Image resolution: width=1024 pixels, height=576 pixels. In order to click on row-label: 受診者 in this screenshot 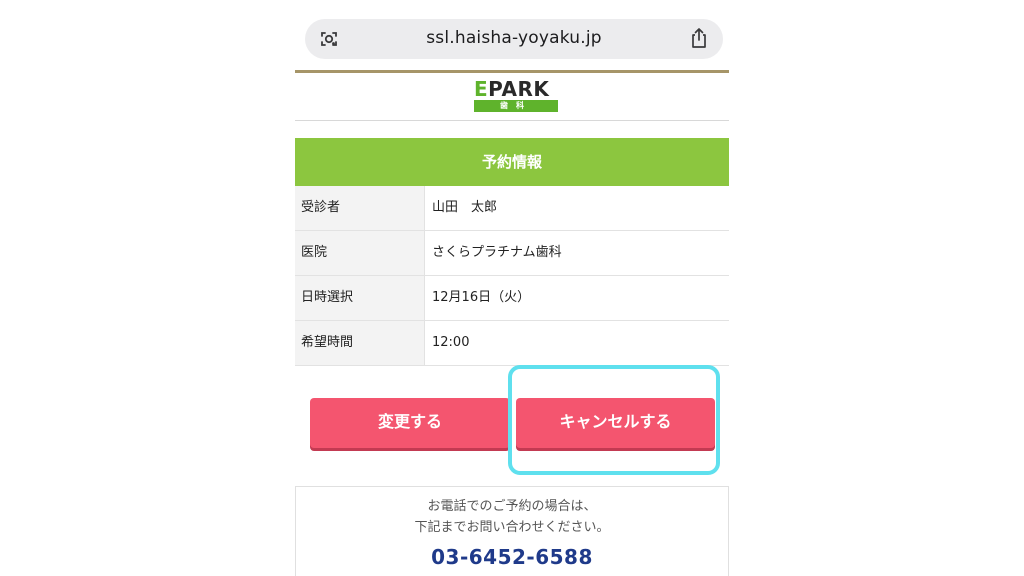, I will do `click(360, 208)`.